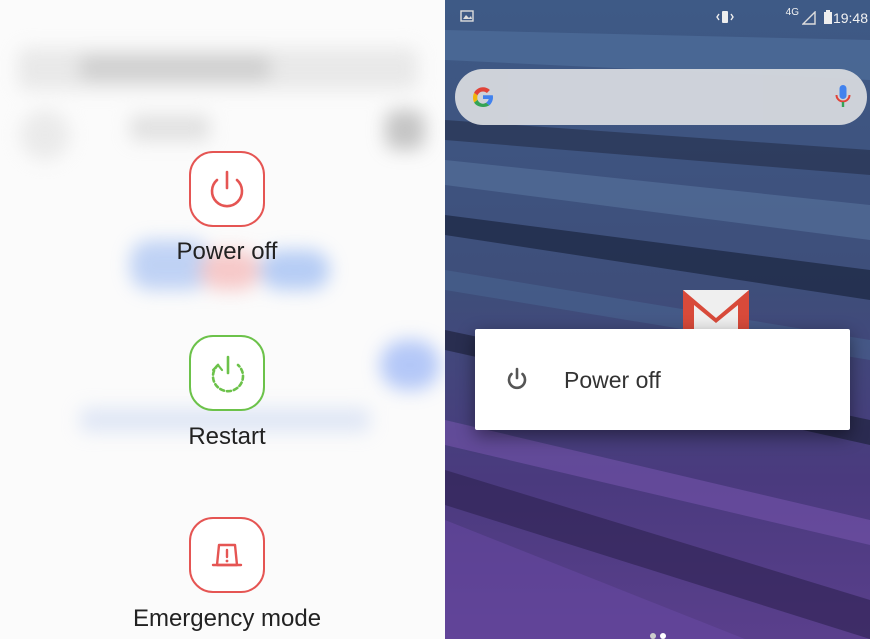  What do you see at coordinates (663, 636) in the screenshot?
I see `page-dot-active` at bounding box center [663, 636].